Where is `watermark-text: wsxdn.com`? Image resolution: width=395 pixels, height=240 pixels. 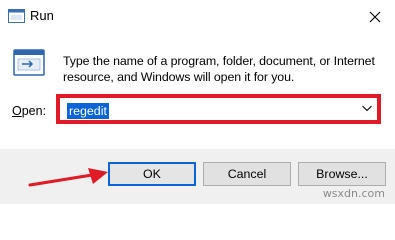 watermark-text: wsxdn.com is located at coordinates (353, 193).